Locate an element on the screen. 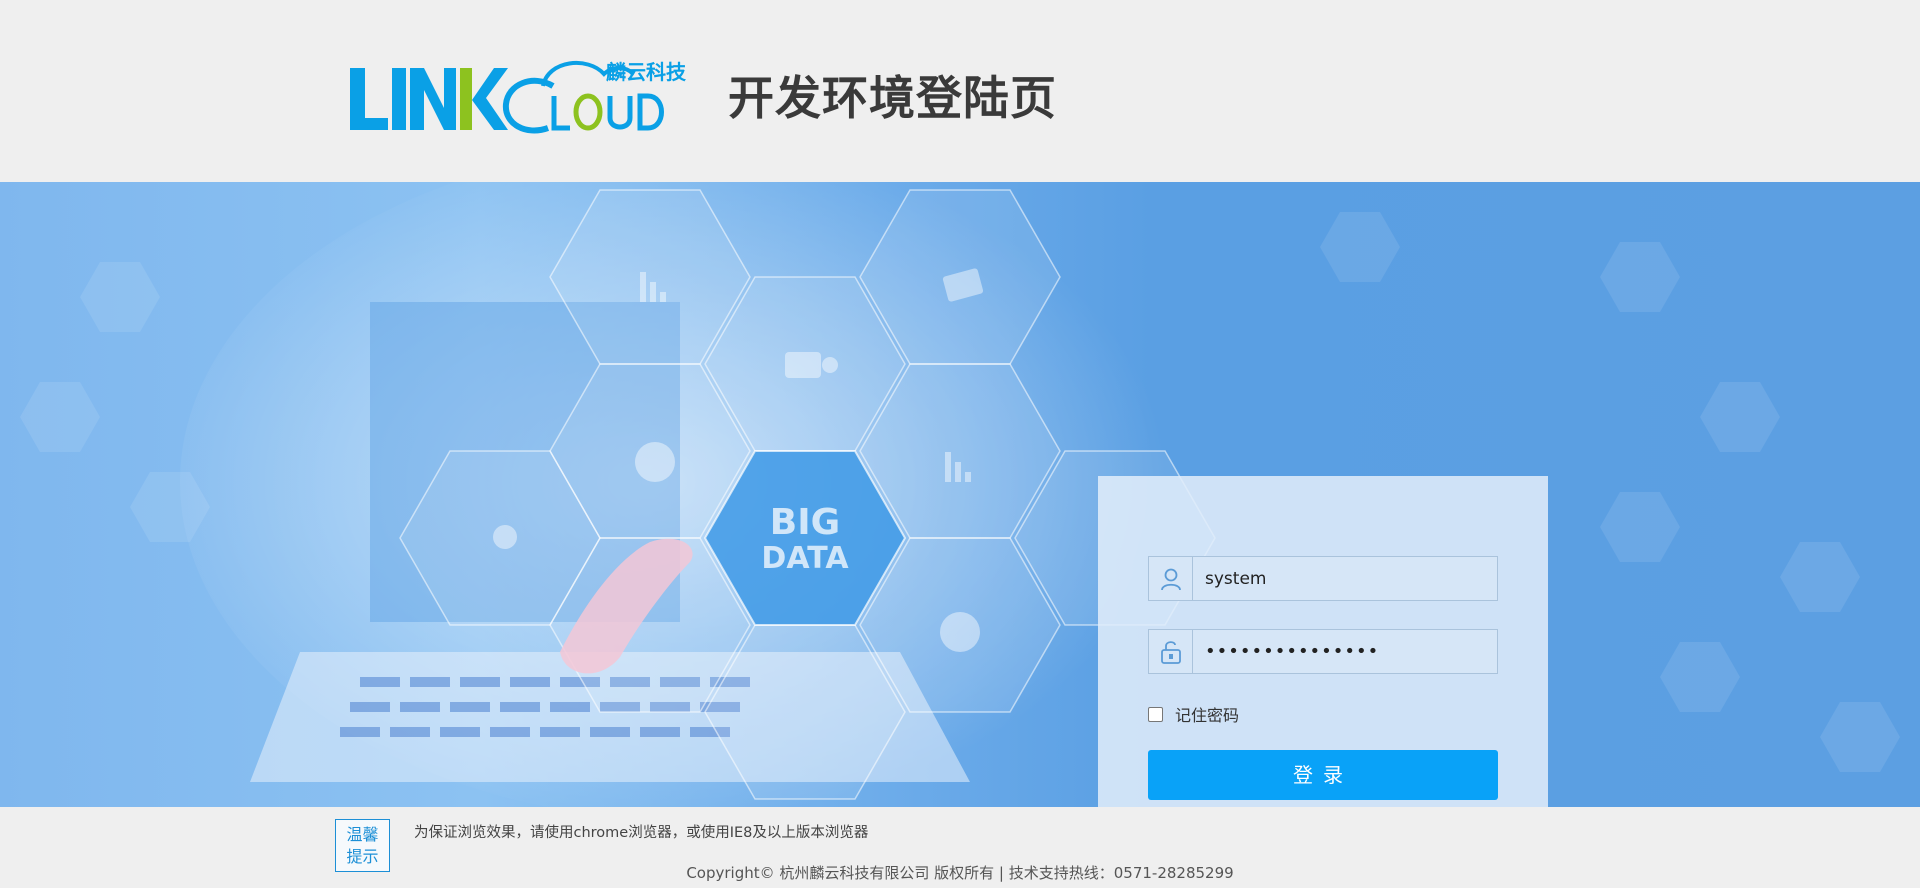  remember-password: 记住密码 is located at coordinates (1193, 714).